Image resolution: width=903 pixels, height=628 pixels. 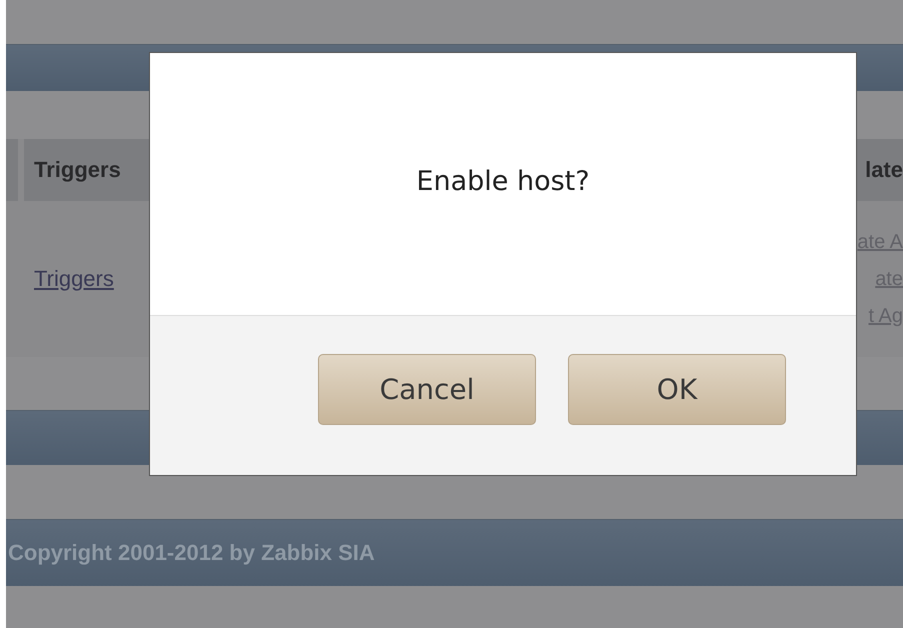 What do you see at coordinates (427, 389) in the screenshot?
I see `cancel-button: Cancel` at bounding box center [427, 389].